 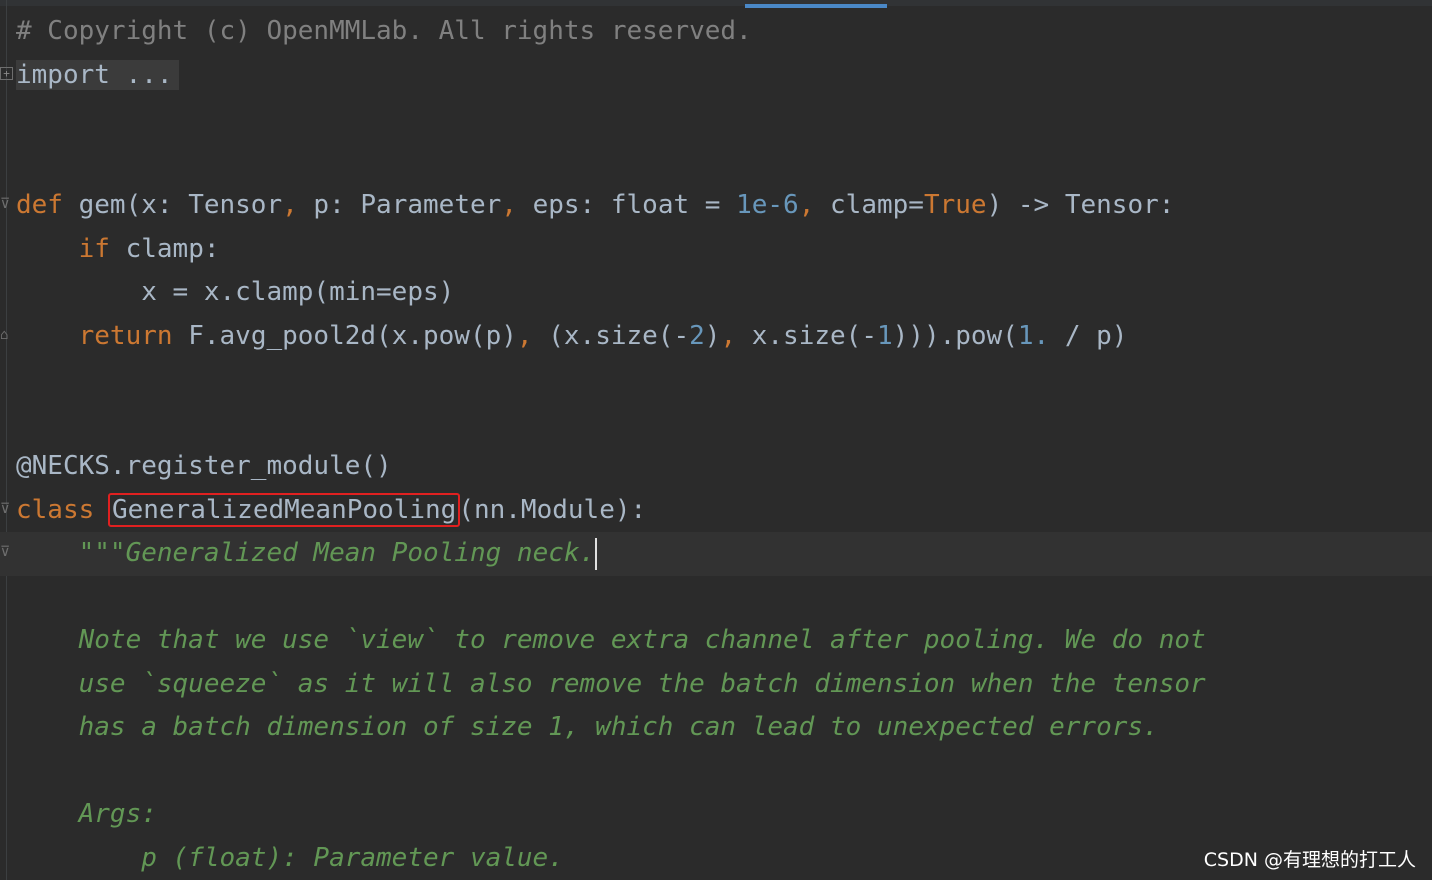 What do you see at coordinates (6, 73) in the screenshot?
I see `fold-expand-icon: +` at bounding box center [6, 73].